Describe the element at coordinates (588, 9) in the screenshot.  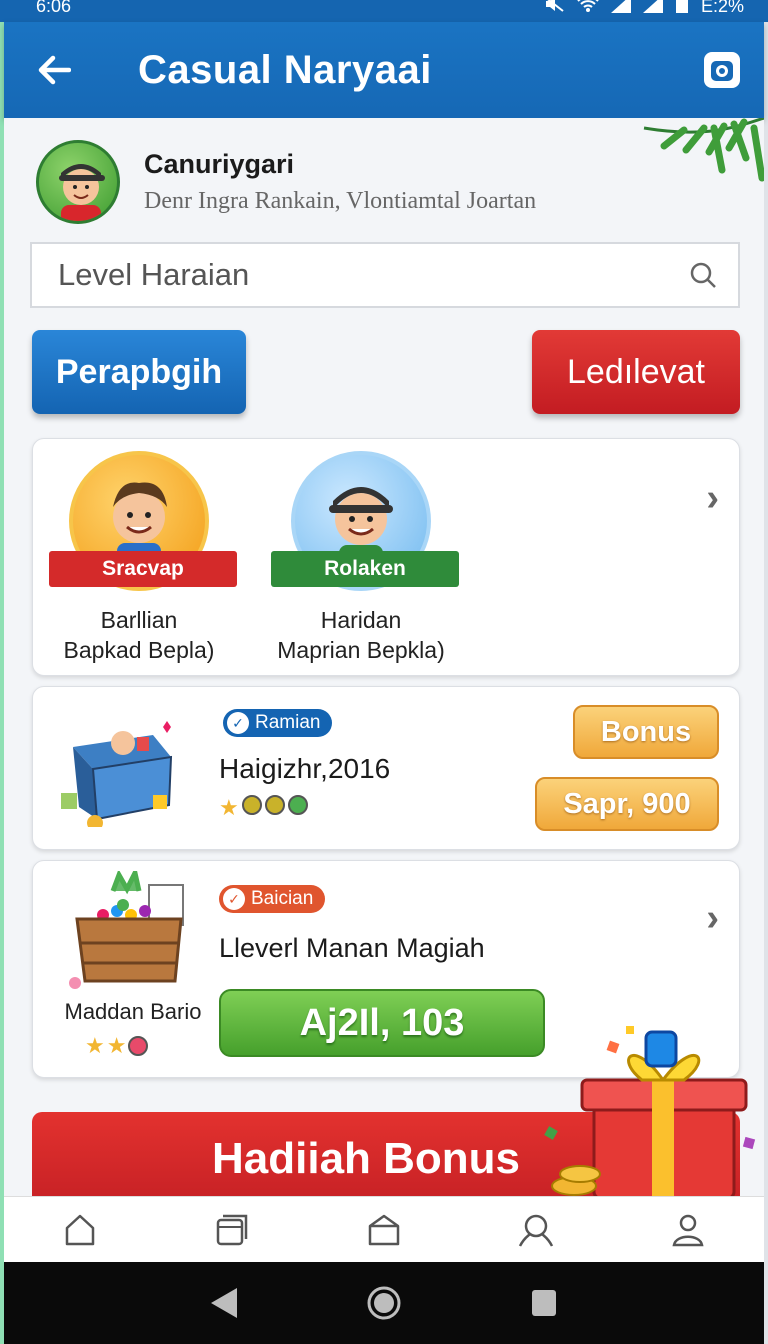
I see `wifi-icon` at that location.